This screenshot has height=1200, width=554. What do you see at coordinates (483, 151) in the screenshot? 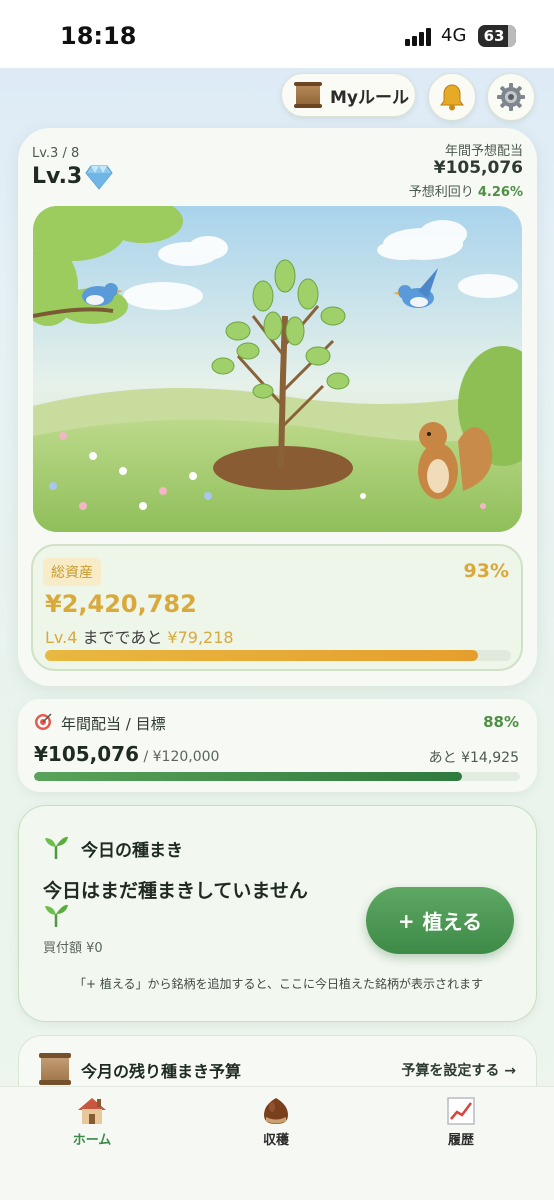
I see `annual-dividend-label: 年間予想配当` at bounding box center [483, 151].